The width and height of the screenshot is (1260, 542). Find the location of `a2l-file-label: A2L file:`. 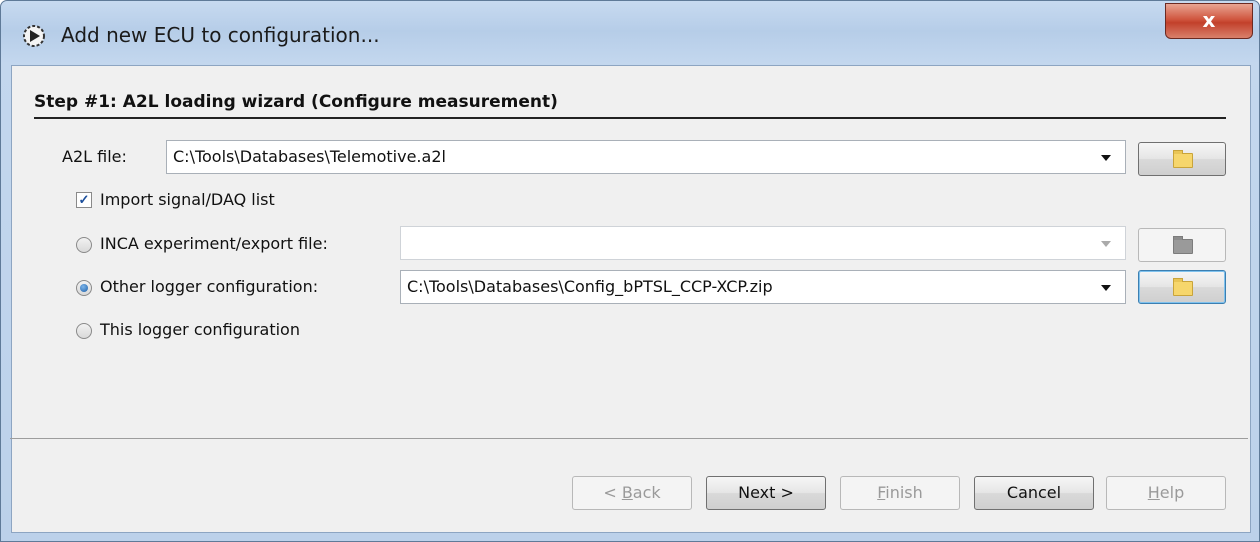

a2l-file-label: A2L file: is located at coordinates (94, 156).